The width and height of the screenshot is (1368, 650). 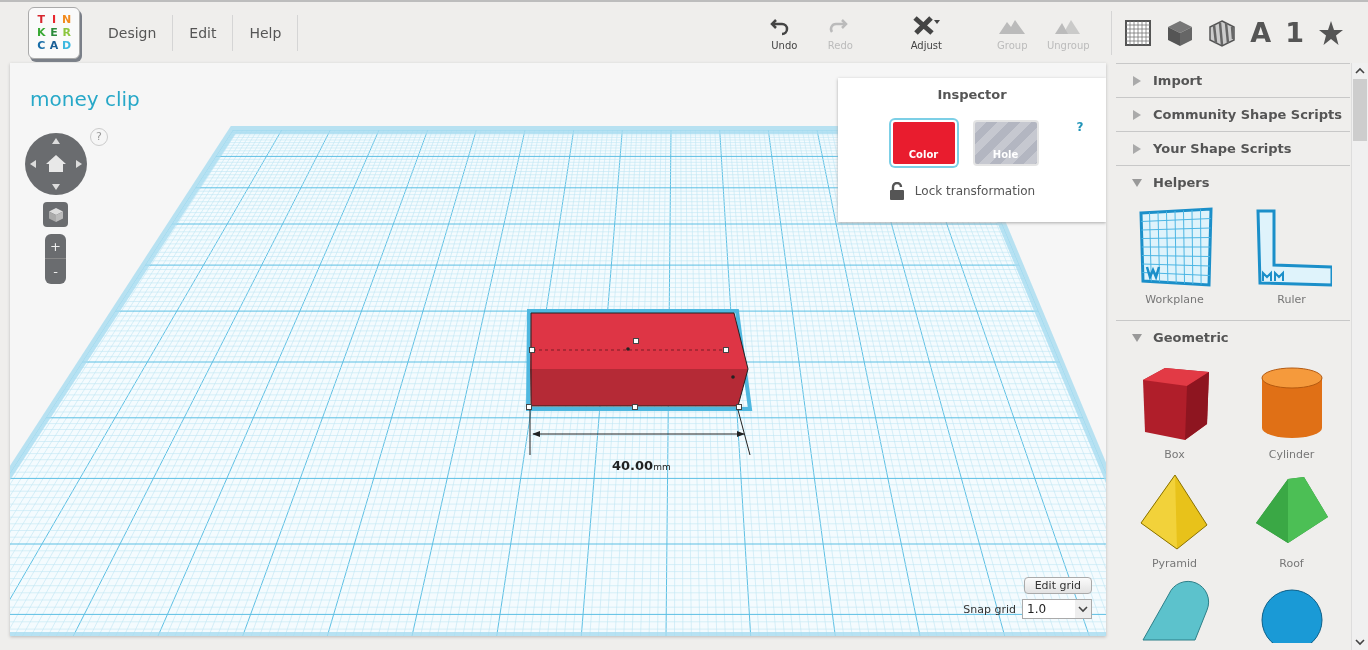 What do you see at coordinates (1057, 585) in the screenshot?
I see `edit-grid-button: Edit grid` at bounding box center [1057, 585].